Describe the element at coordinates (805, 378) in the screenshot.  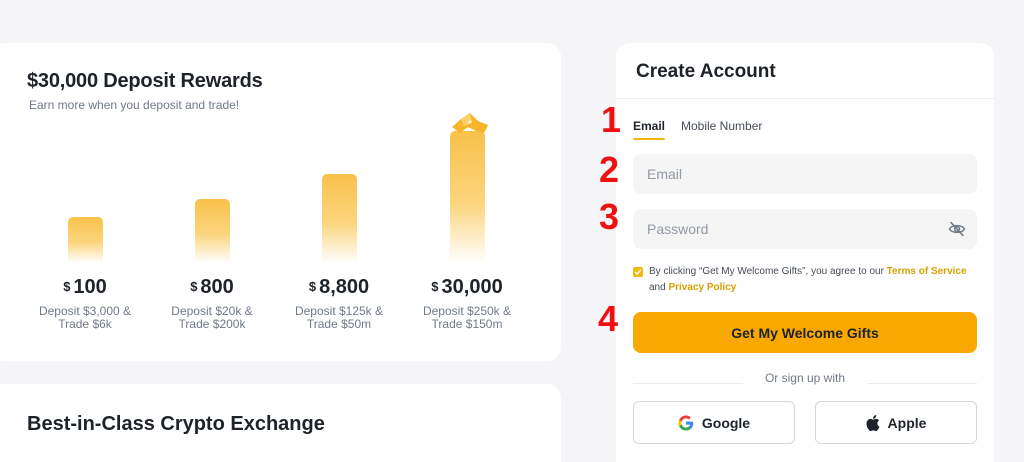
I see `or-sign-up-with: Or sign up with` at that location.